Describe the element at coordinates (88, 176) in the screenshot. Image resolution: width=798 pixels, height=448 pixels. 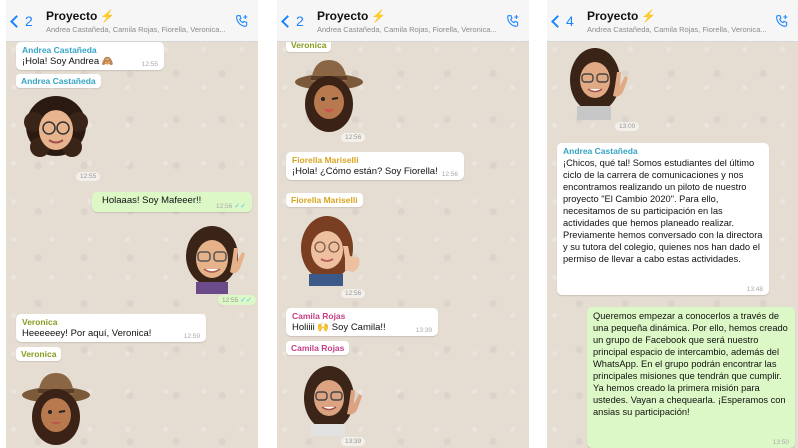
I see `sticker-time: 12:55` at that location.